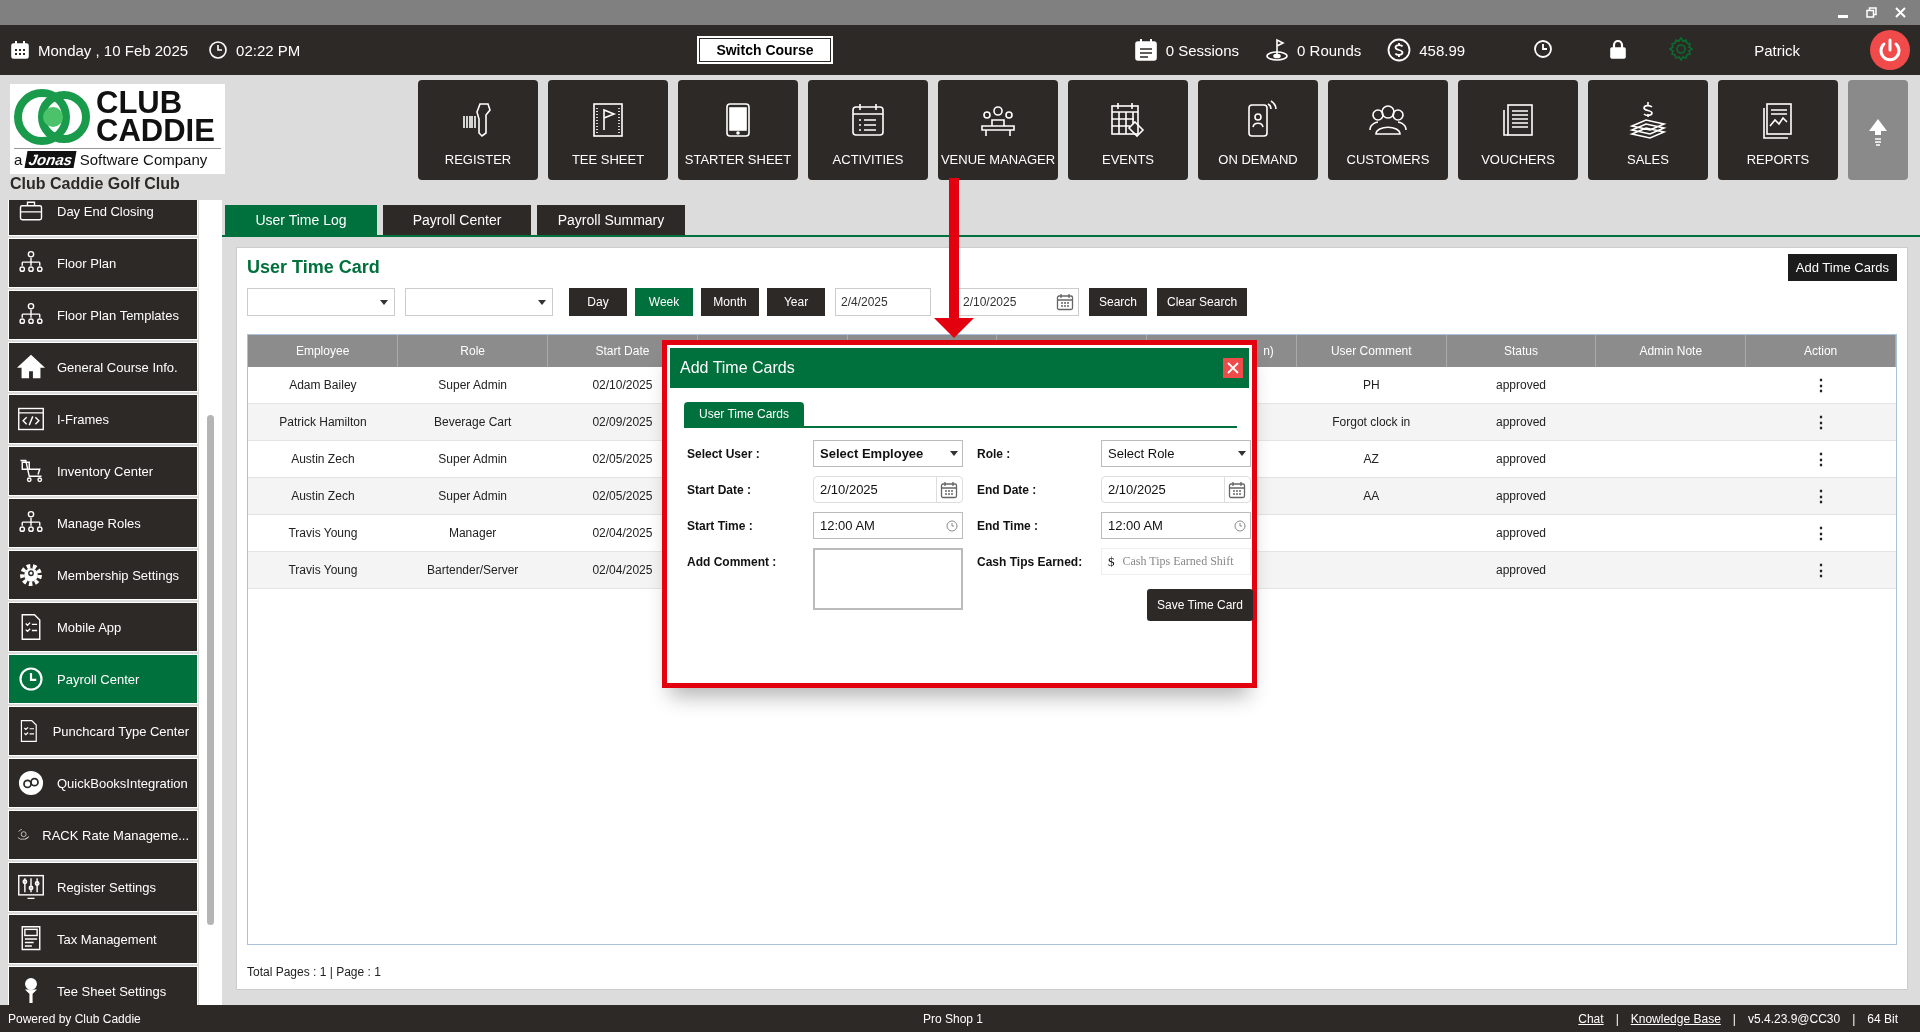  I want to click on tab: User Time Cards, so click(744, 414).